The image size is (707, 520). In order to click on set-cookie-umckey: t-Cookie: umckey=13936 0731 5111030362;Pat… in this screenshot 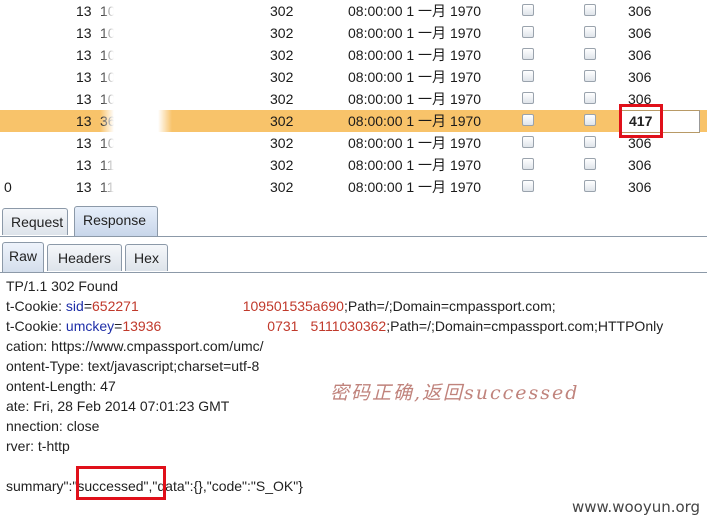, I will do `click(335, 326)`.